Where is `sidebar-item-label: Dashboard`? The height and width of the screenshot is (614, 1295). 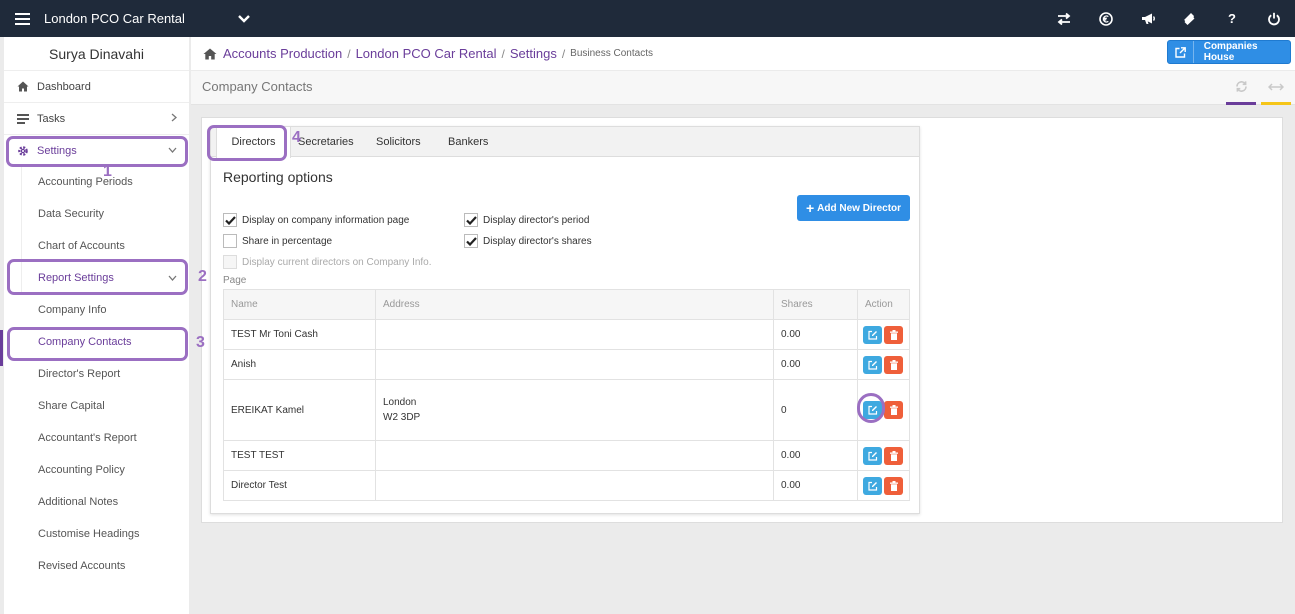 sidebar-item-label: Dashboard is located at coordinates (64, 86).